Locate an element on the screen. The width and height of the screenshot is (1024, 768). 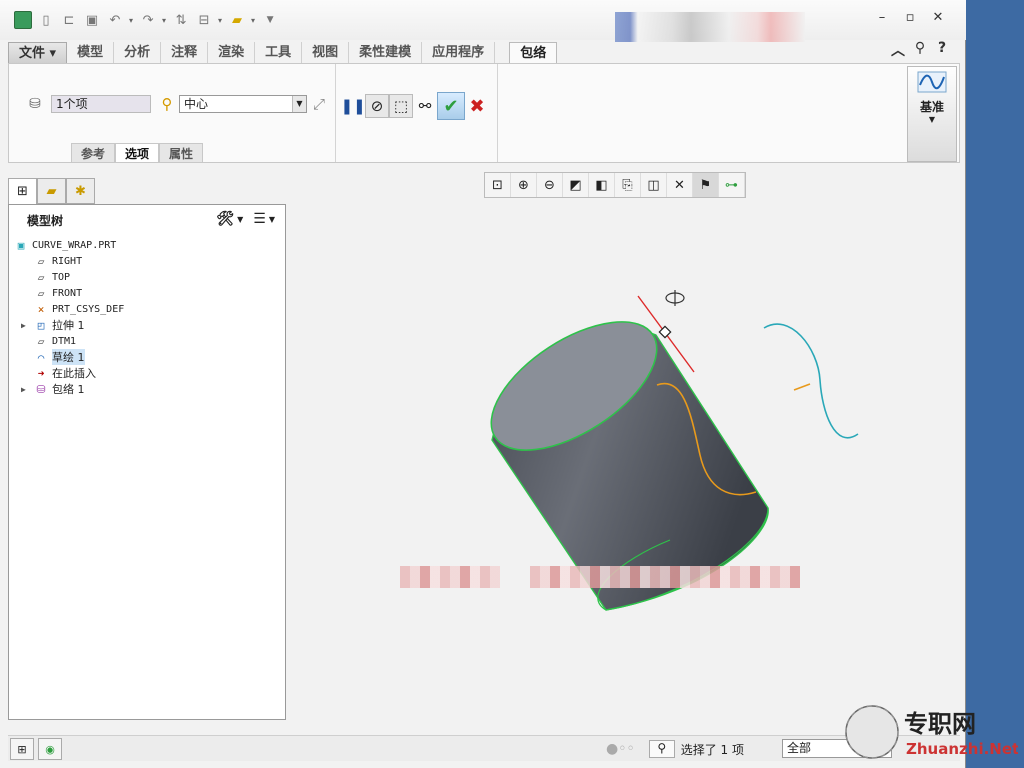
datum-button: 基准 ▼ is located at coordinates (932, 114).